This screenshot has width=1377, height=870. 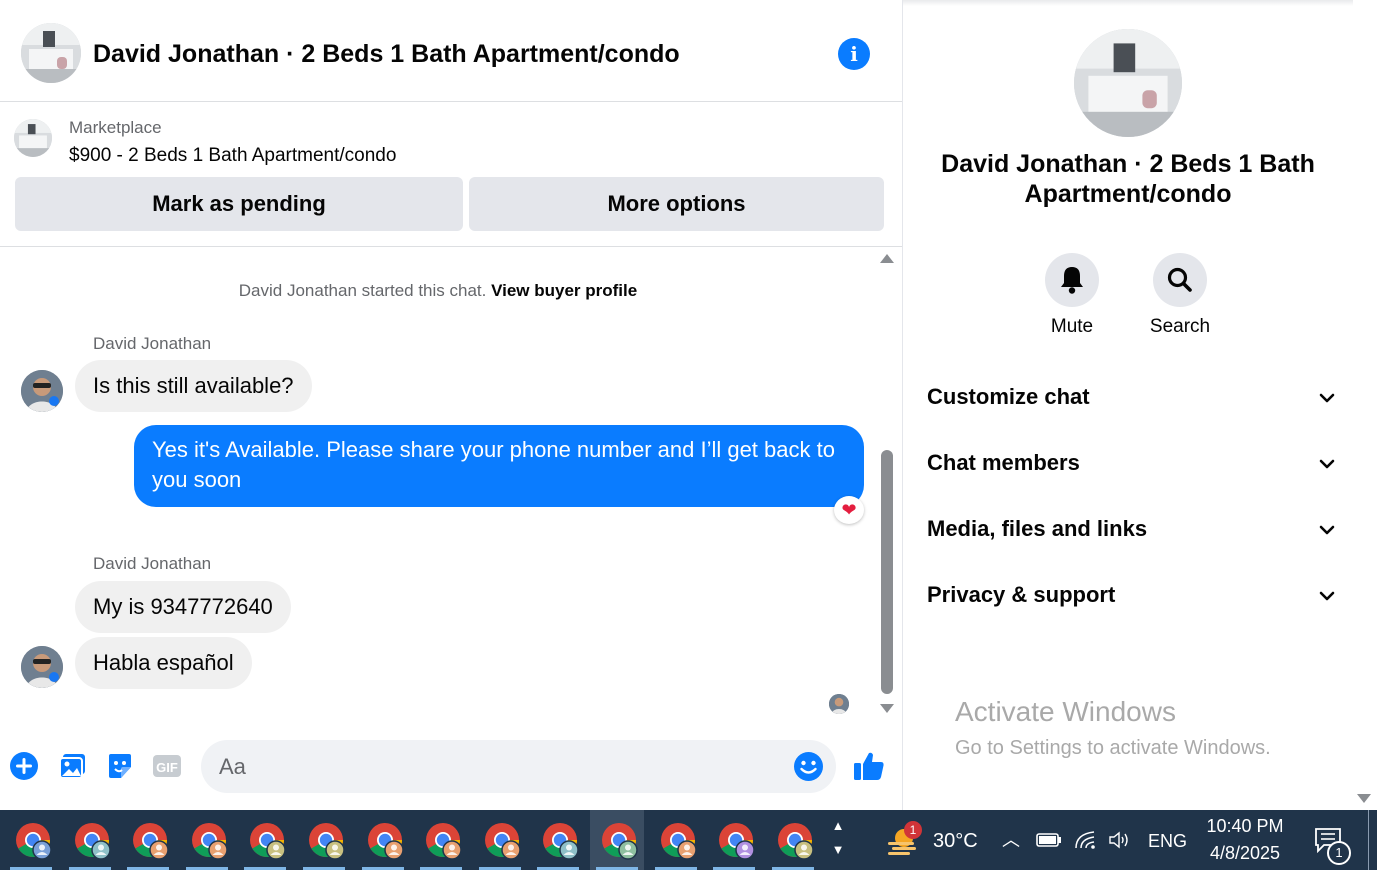 I want to click on weather-badge: 1, so click(x=913, y=830).